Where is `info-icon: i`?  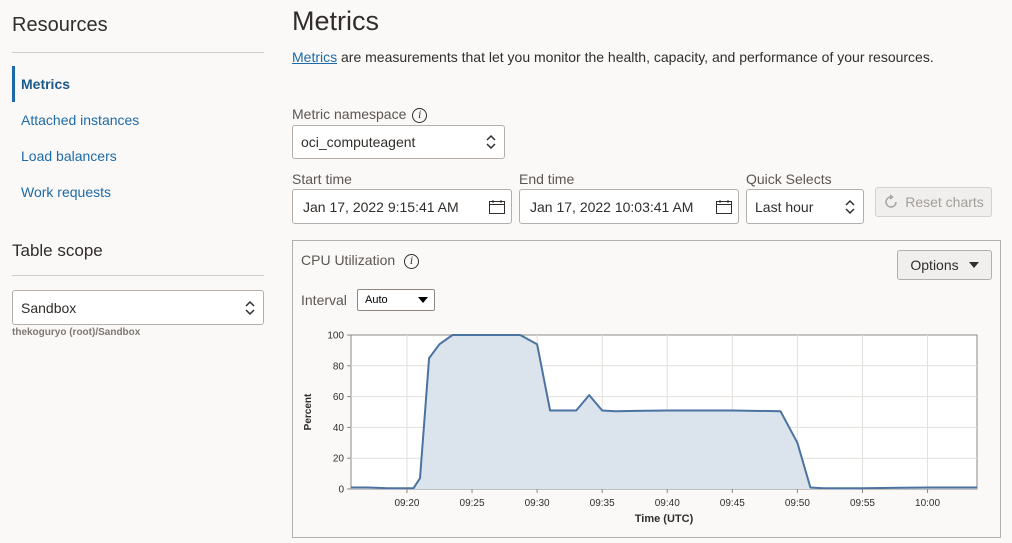
info-icon: i is located at coordinates (420, 115).